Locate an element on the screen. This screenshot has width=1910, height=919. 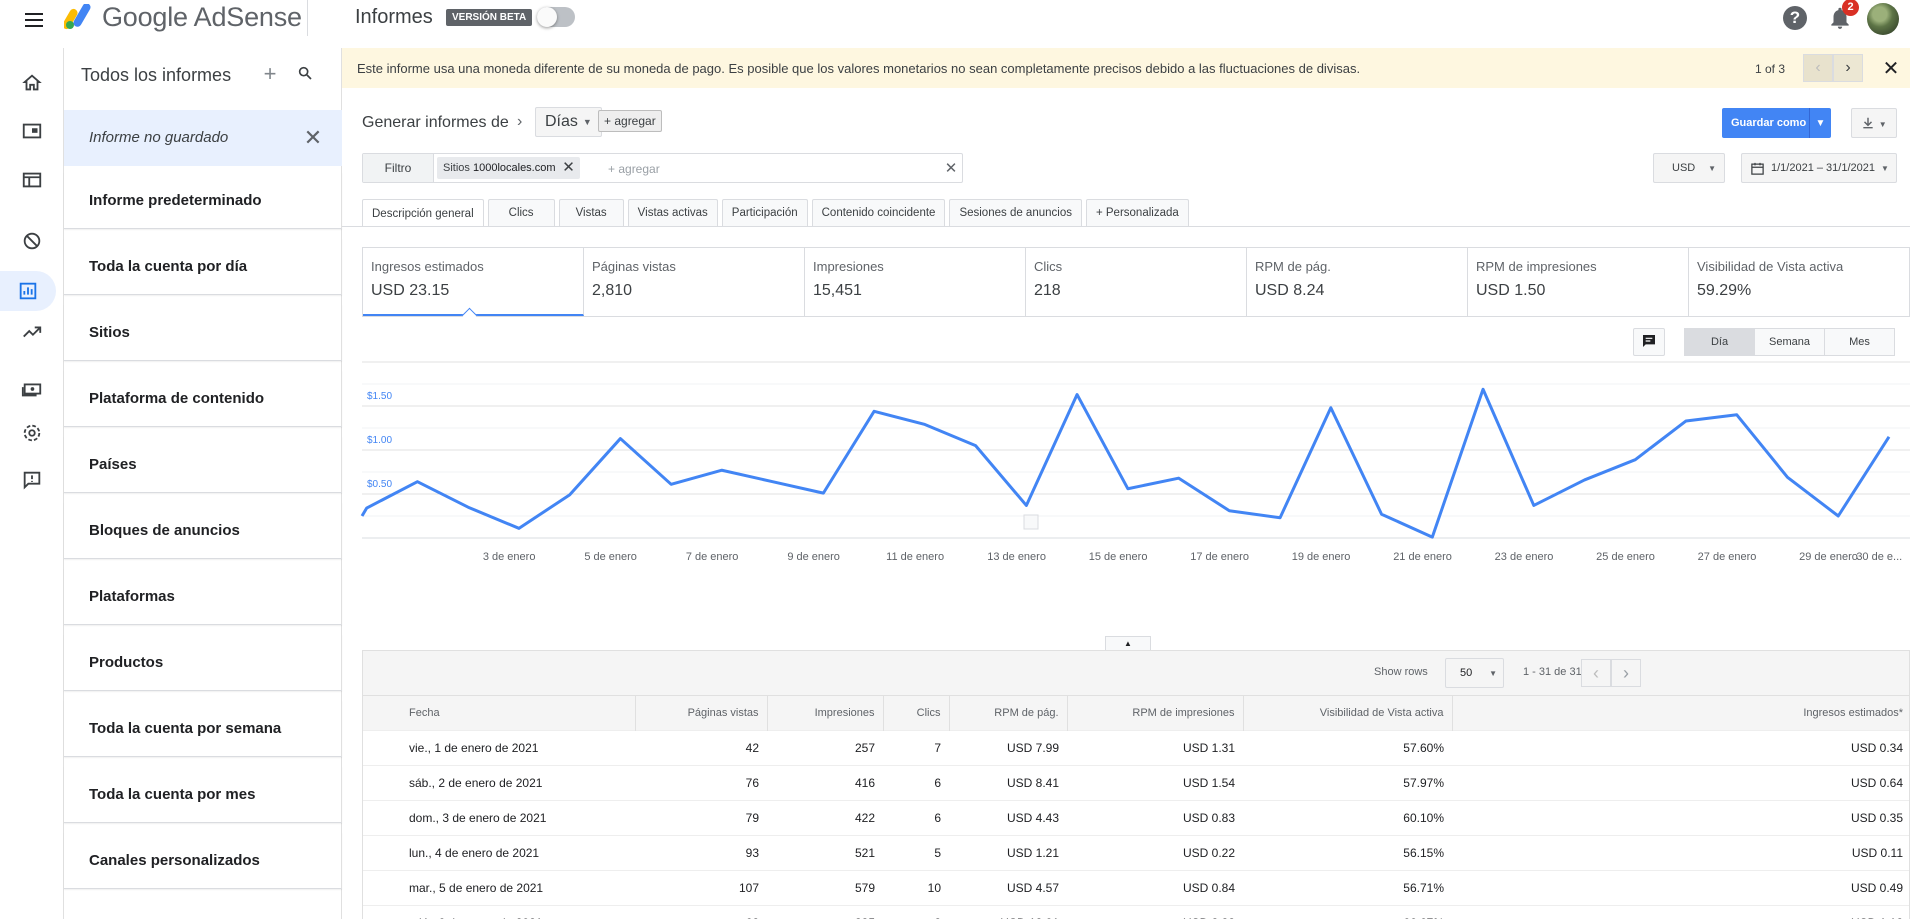
dropdown-arrow-icon: ▼ is located at coordinates (1712, 168).